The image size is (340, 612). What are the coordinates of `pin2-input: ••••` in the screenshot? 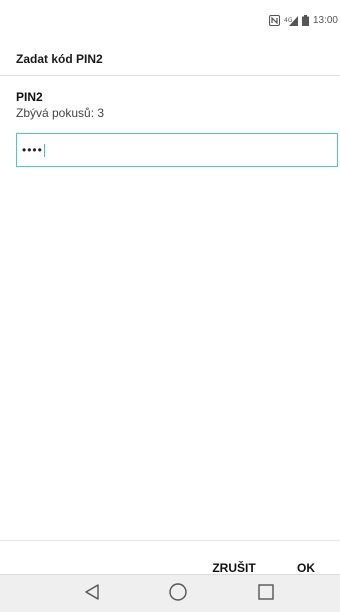 It's located at (177, 150).